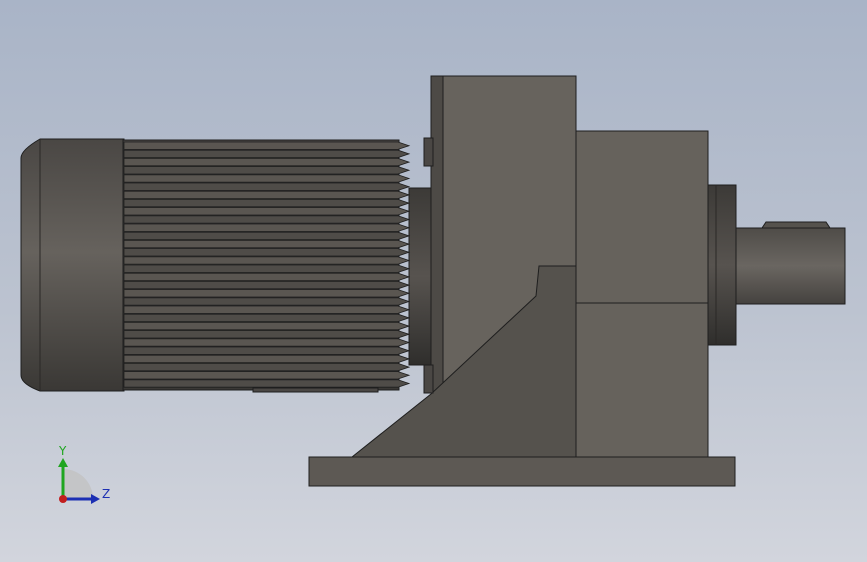  What do you see at coordinates (428, 379) in the screenshot?
I see `flange-bolt-bottom` at bounding box center [428, 379].